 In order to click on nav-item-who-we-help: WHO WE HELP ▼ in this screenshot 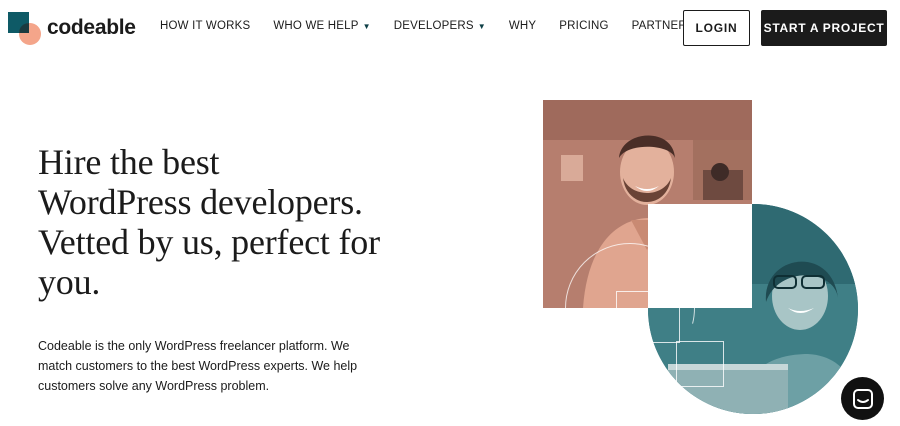, I will do `click(321, 26)`.